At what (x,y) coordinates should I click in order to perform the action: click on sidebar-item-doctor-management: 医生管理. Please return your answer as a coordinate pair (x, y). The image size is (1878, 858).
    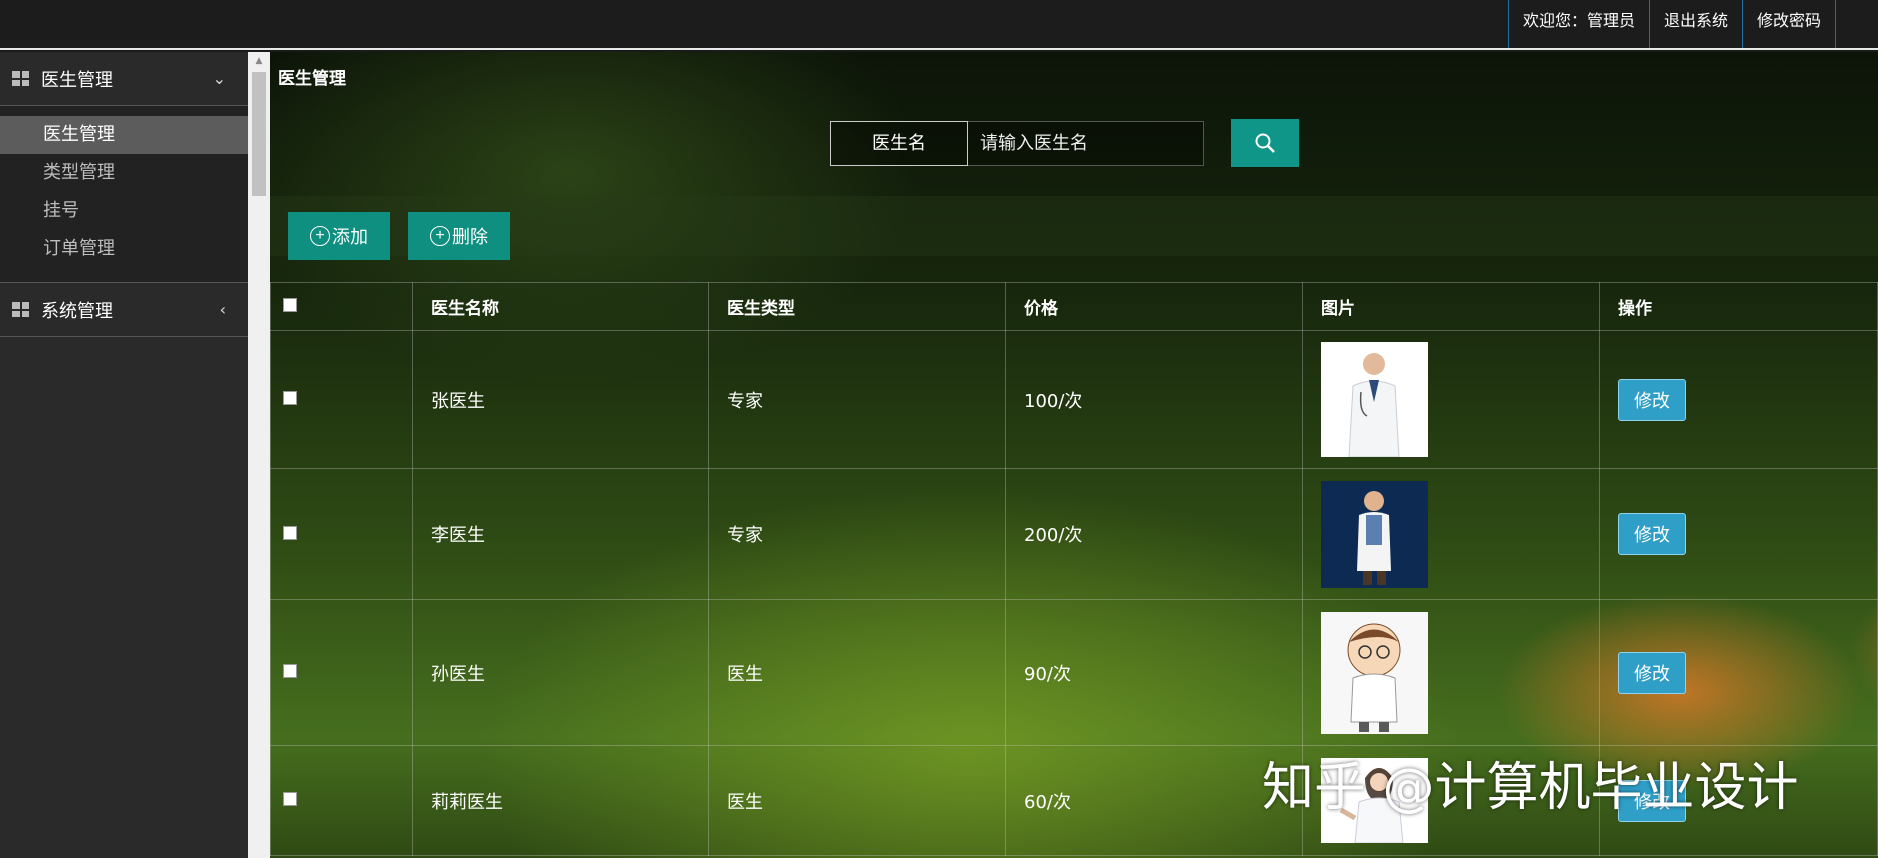
    Looking at the image, I should click on (124, 135).